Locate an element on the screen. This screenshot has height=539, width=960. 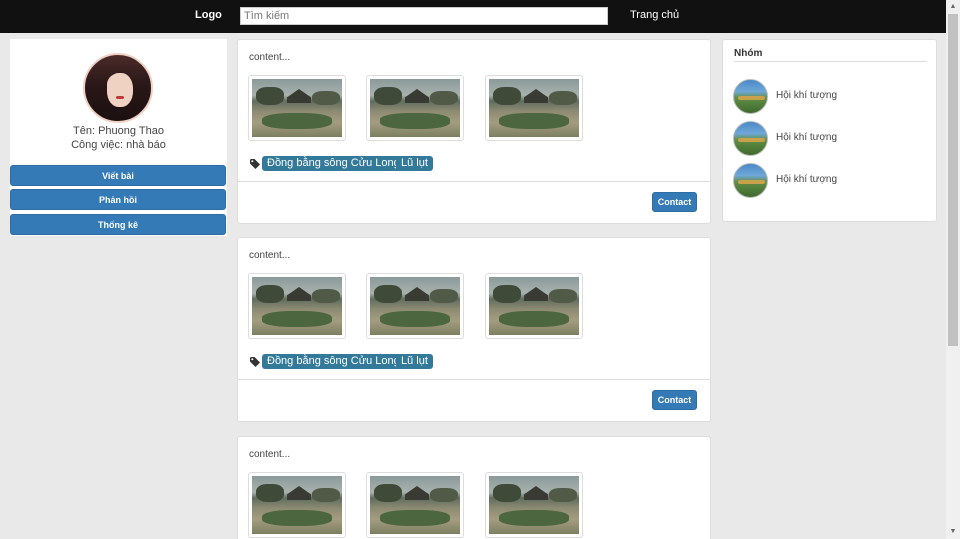
avatar-face is located at coordinates (120, 90).